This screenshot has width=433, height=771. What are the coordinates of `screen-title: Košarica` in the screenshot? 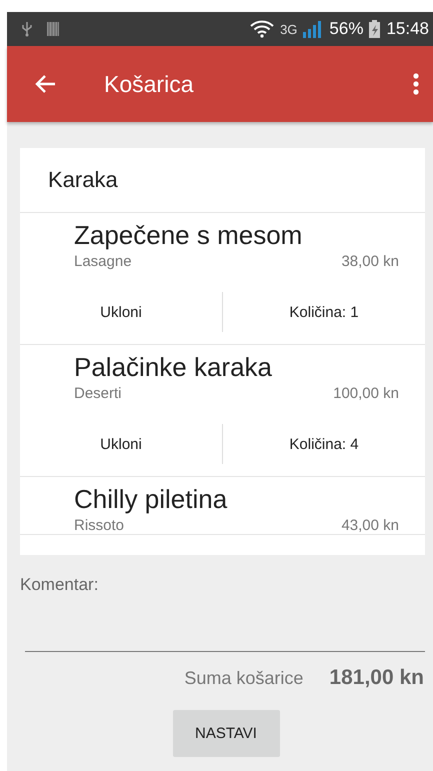 It's located at (149, 84).